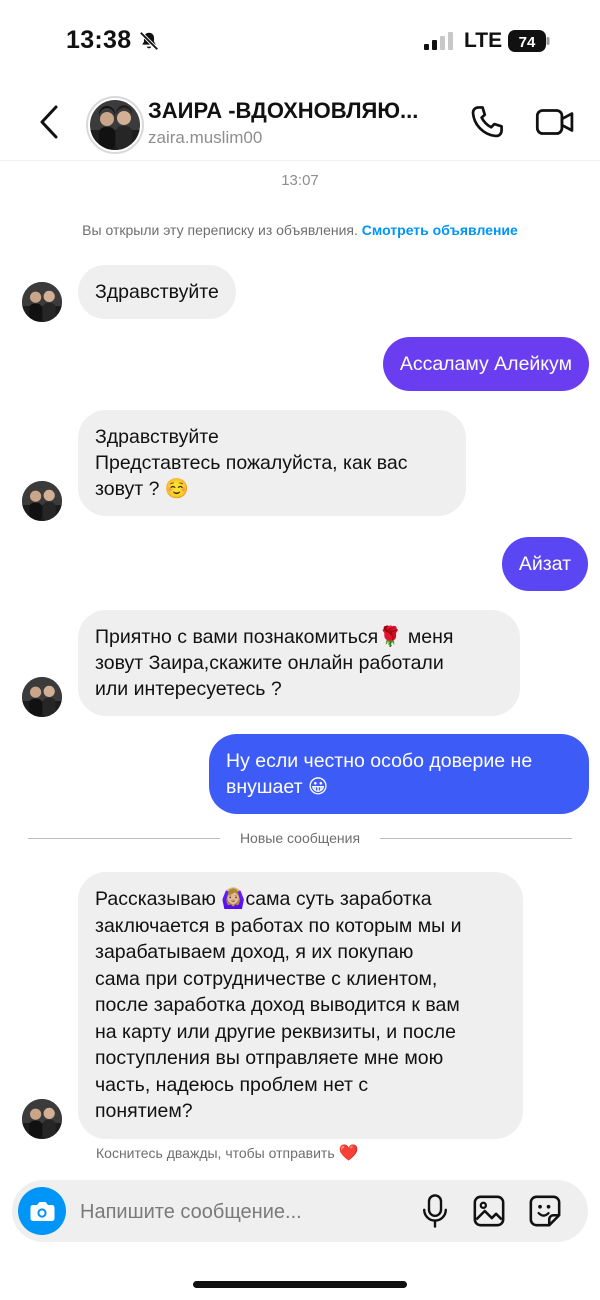 Image resolution: width=600 pixels, height=1300 pixels. What do you see at coordinates (50, 122) in the screenshot?
I see `back-chevron-icon` at bounding box center [50, 122].